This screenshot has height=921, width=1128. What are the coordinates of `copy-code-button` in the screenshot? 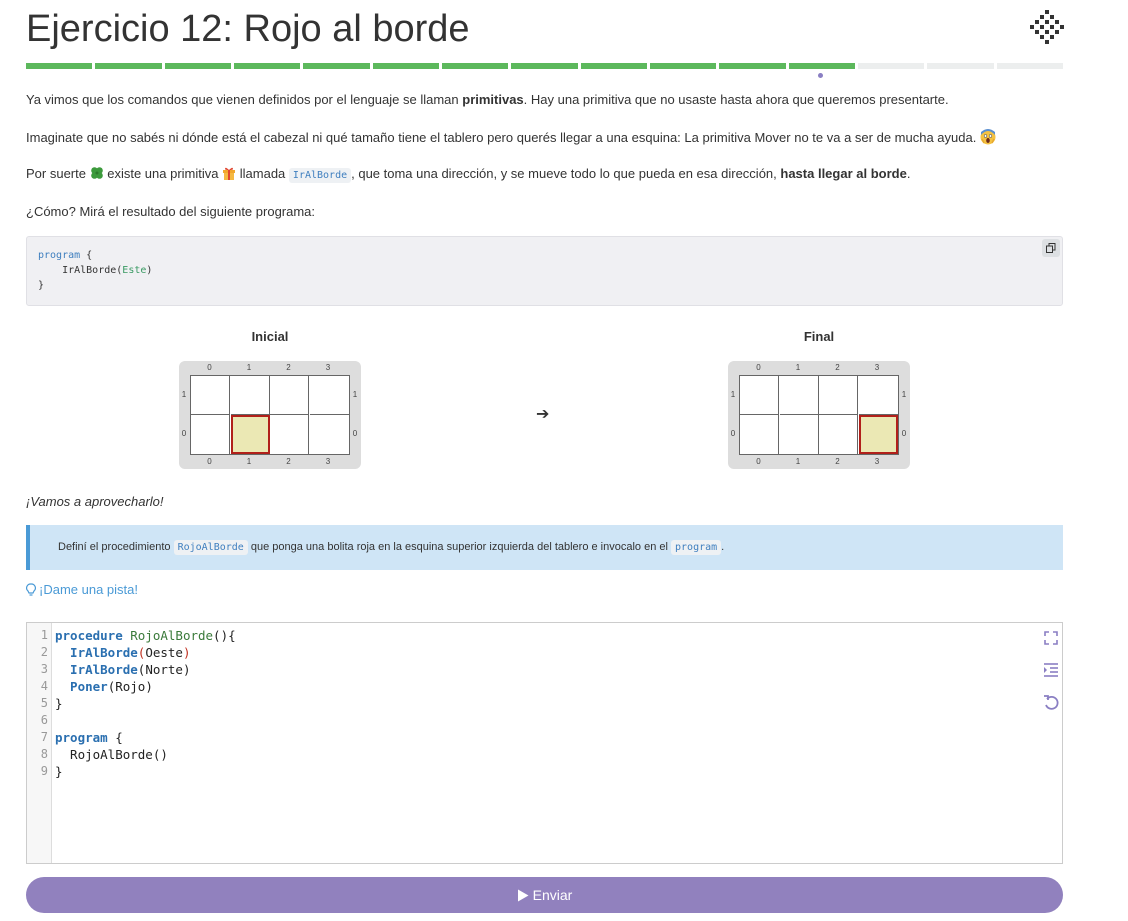 It's located at (1051, 248).